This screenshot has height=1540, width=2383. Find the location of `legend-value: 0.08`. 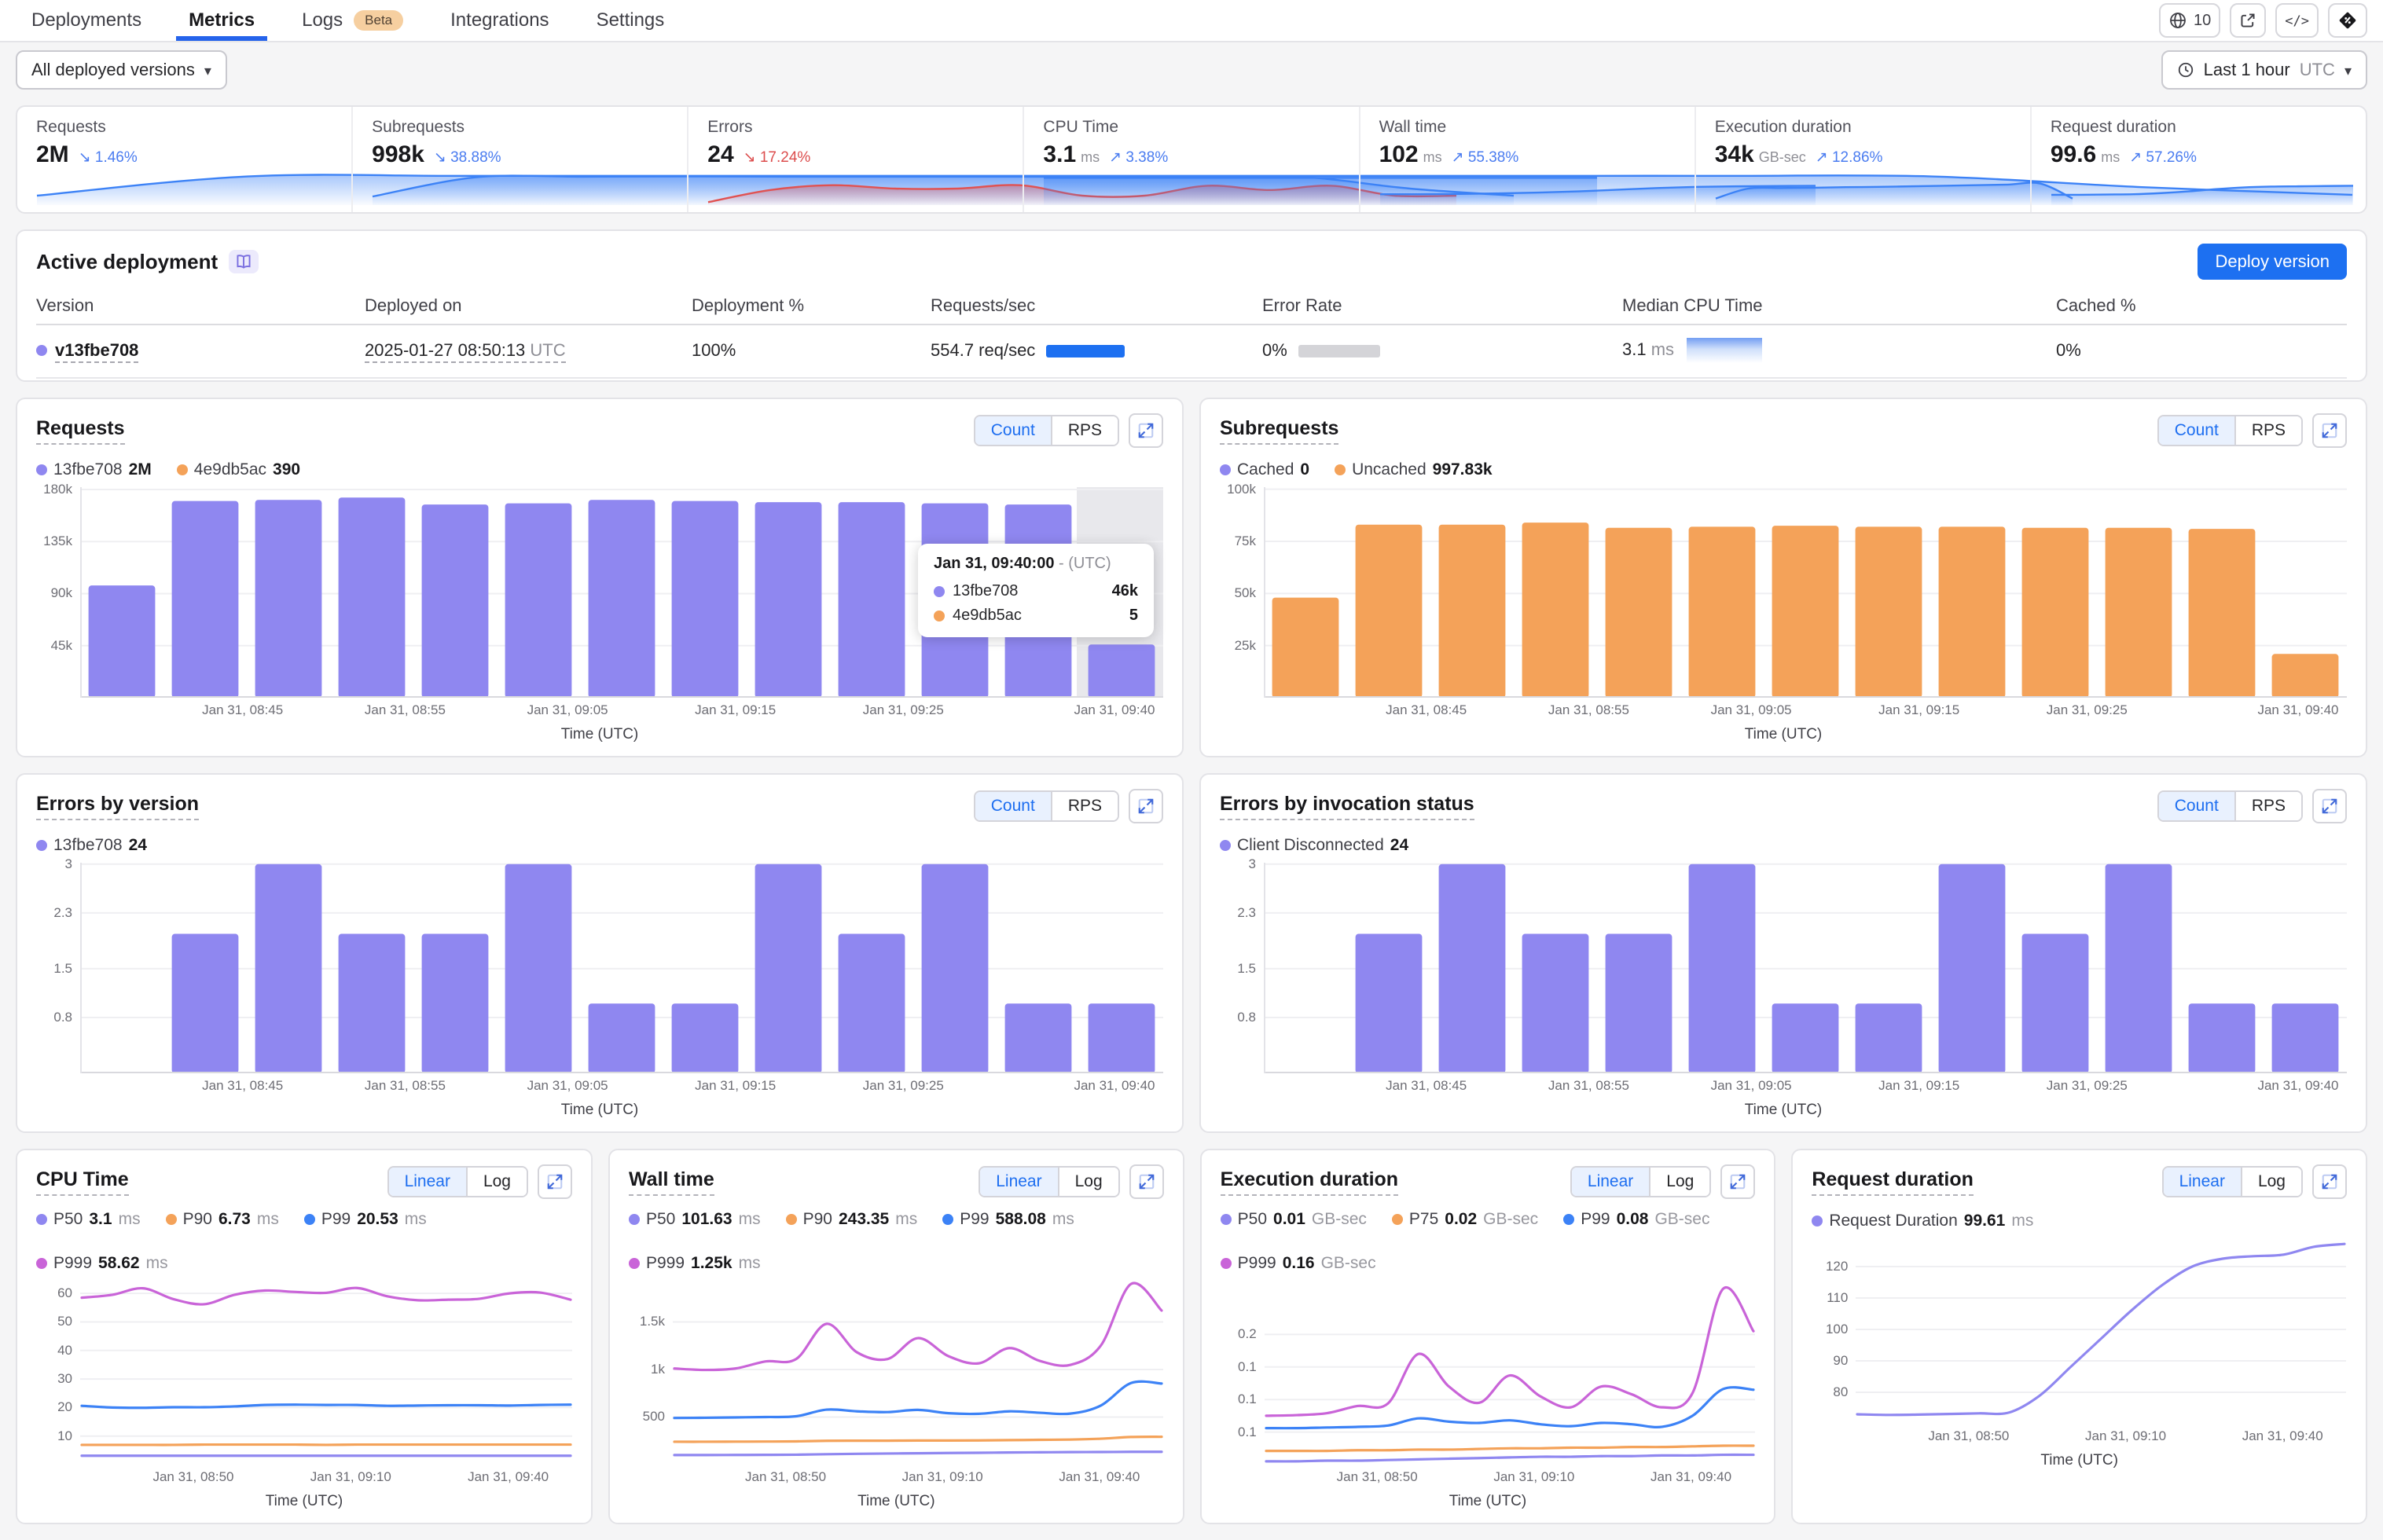

legend-value: 0.08 is located at coordinates (1632, 1219).